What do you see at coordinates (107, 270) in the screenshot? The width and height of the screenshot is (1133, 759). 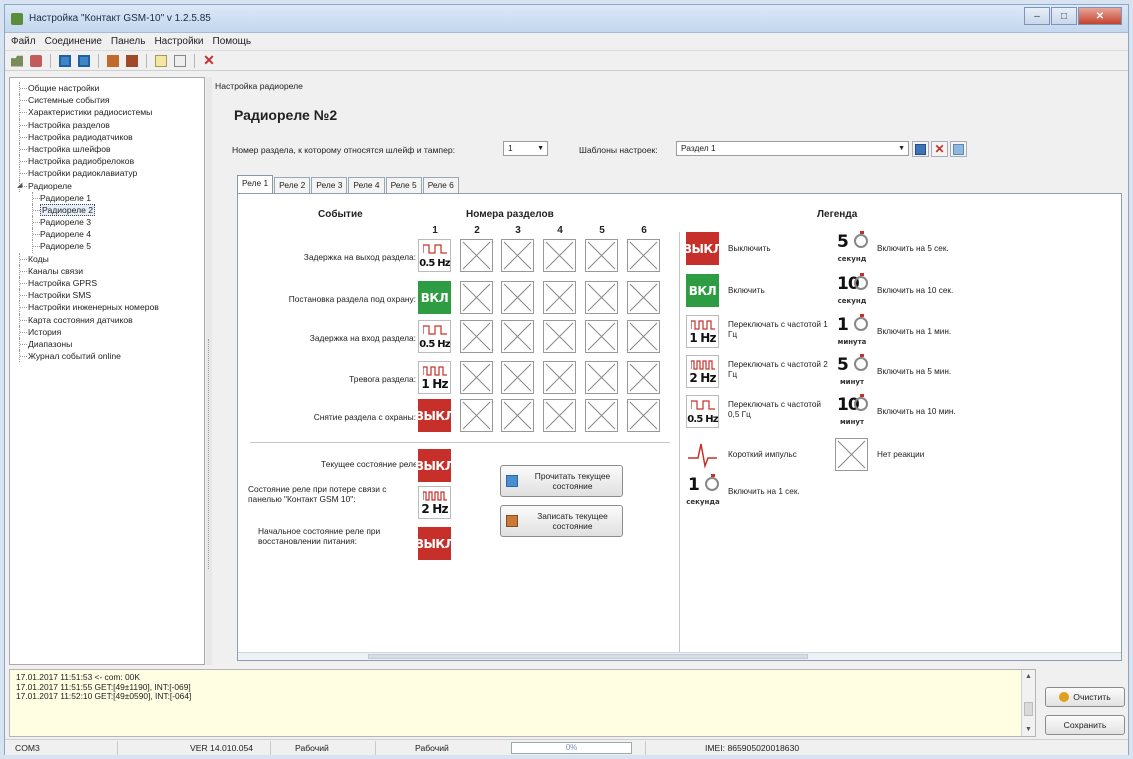 I see `tree-item: Каналы связи` at bounding box center [107, 270].